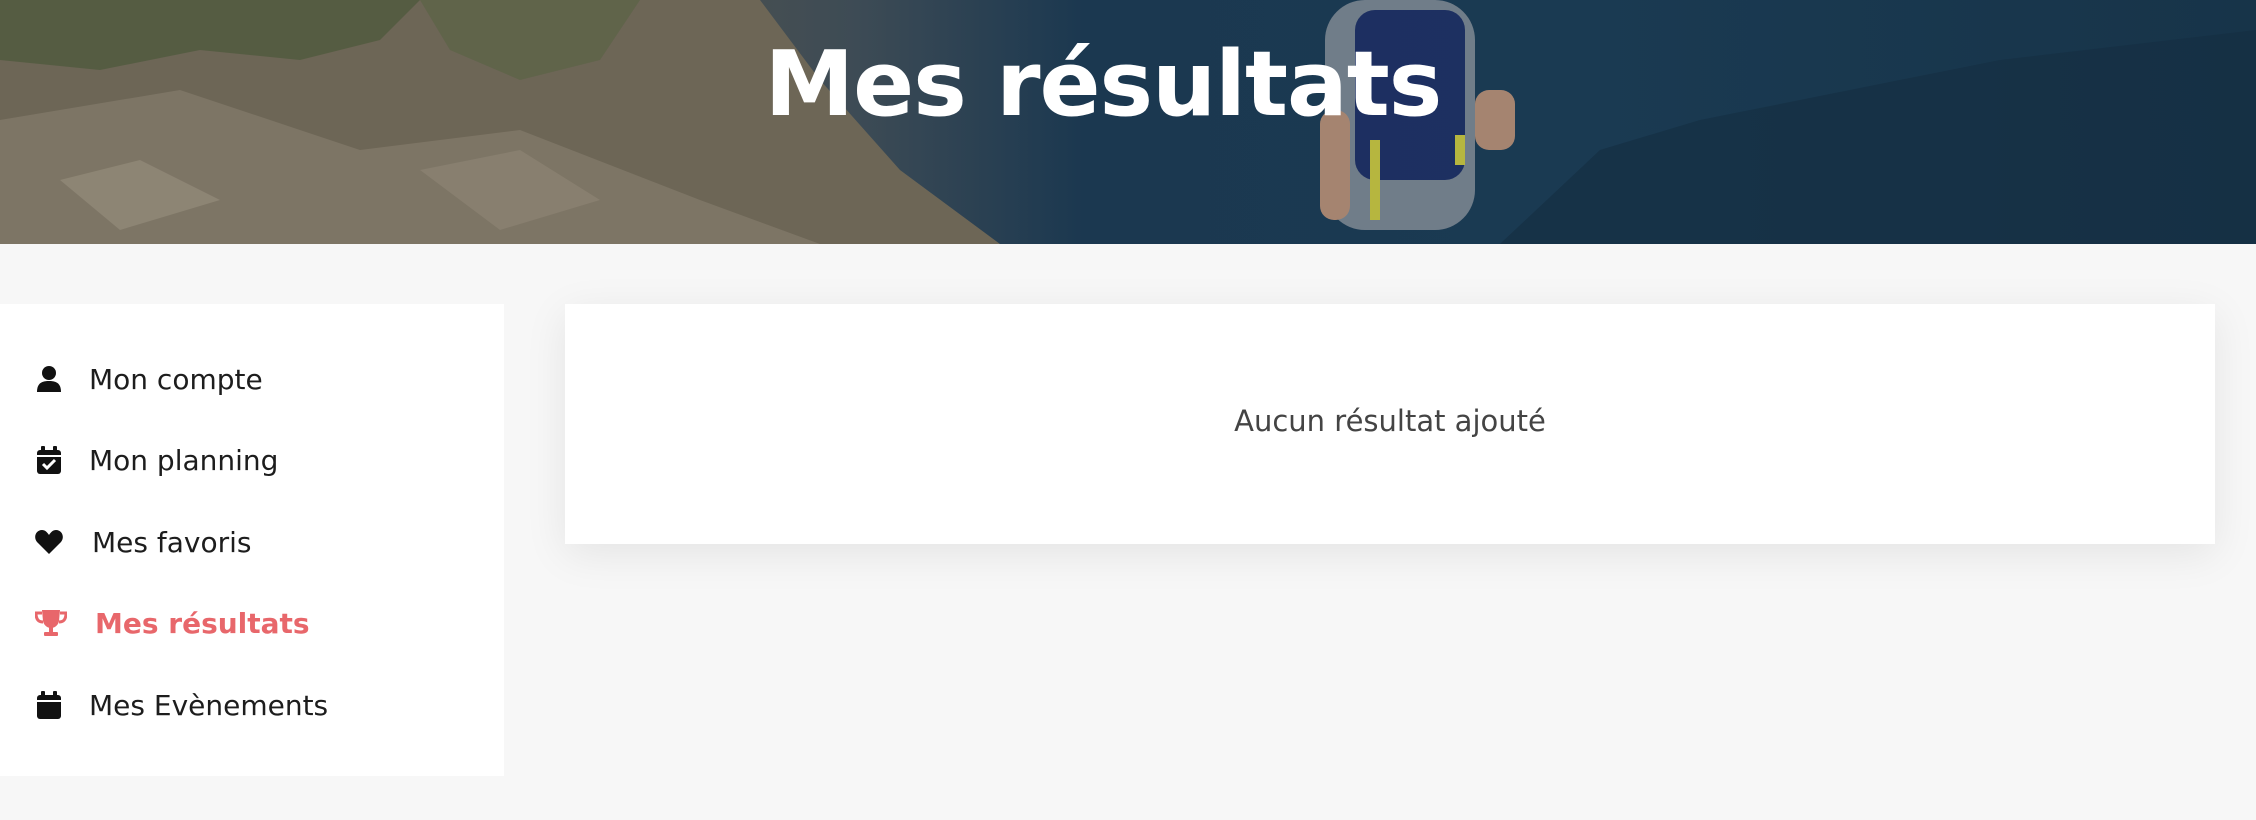  What do you see at coordinates (49, 379) in the screenshot?
I see `user-icon` at bounding box center [49, 379].